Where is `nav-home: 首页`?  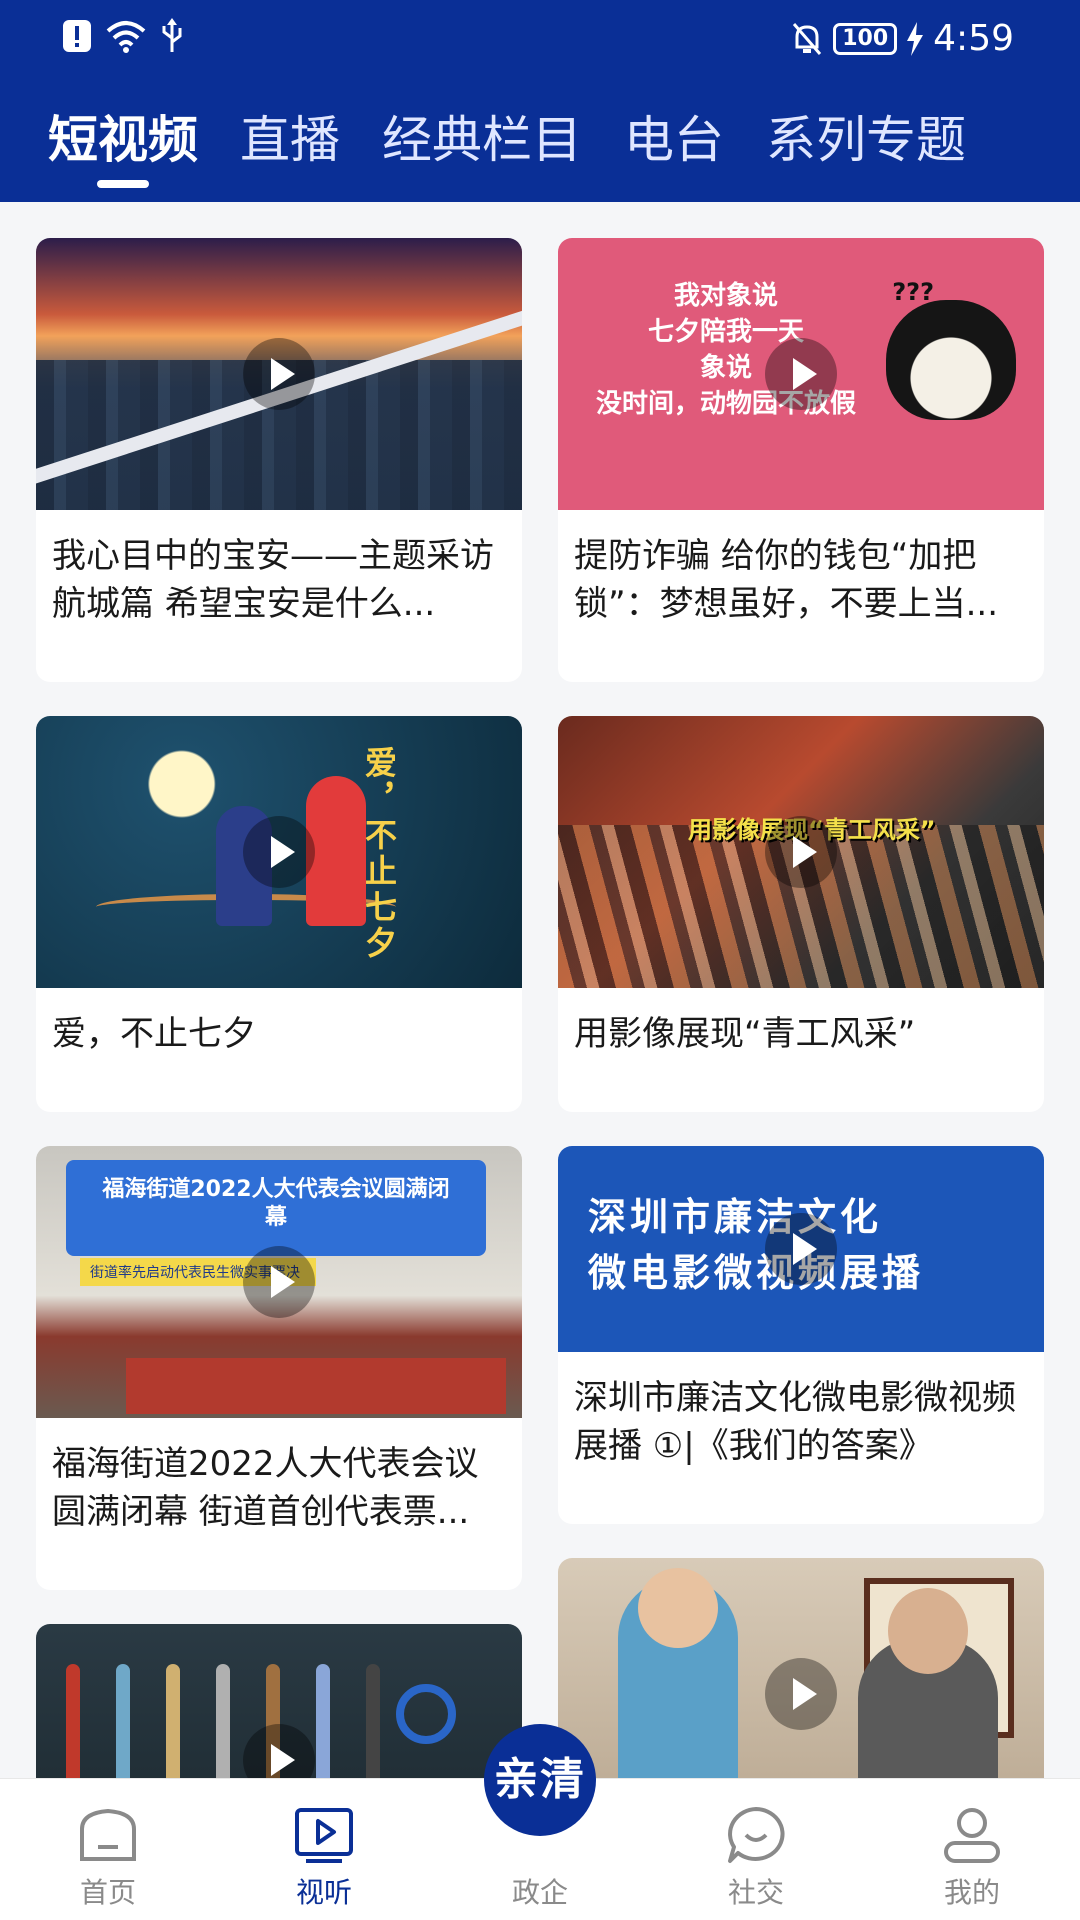 nav-home: 首页 is located at coordinates (108, 1858).